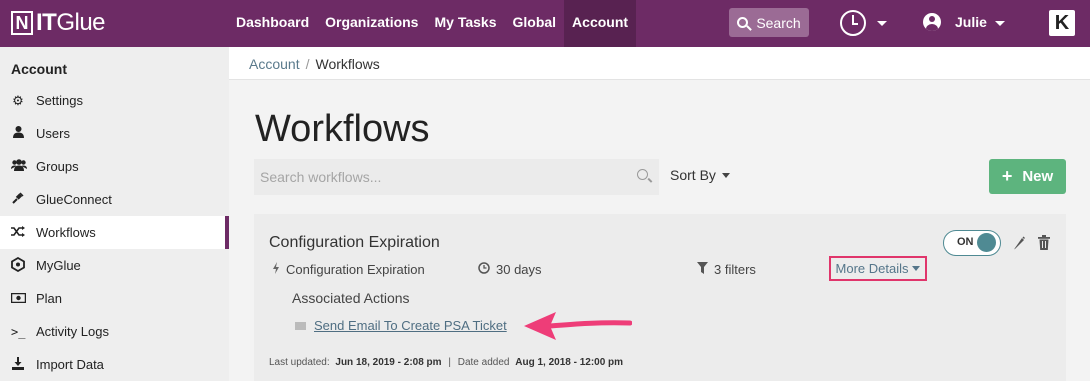 The image size is (1090, 381). Describe the element at coordinates (659, 63) in the screenshot. I see `breadcrumb-bar: Account / Workflows` at that location.